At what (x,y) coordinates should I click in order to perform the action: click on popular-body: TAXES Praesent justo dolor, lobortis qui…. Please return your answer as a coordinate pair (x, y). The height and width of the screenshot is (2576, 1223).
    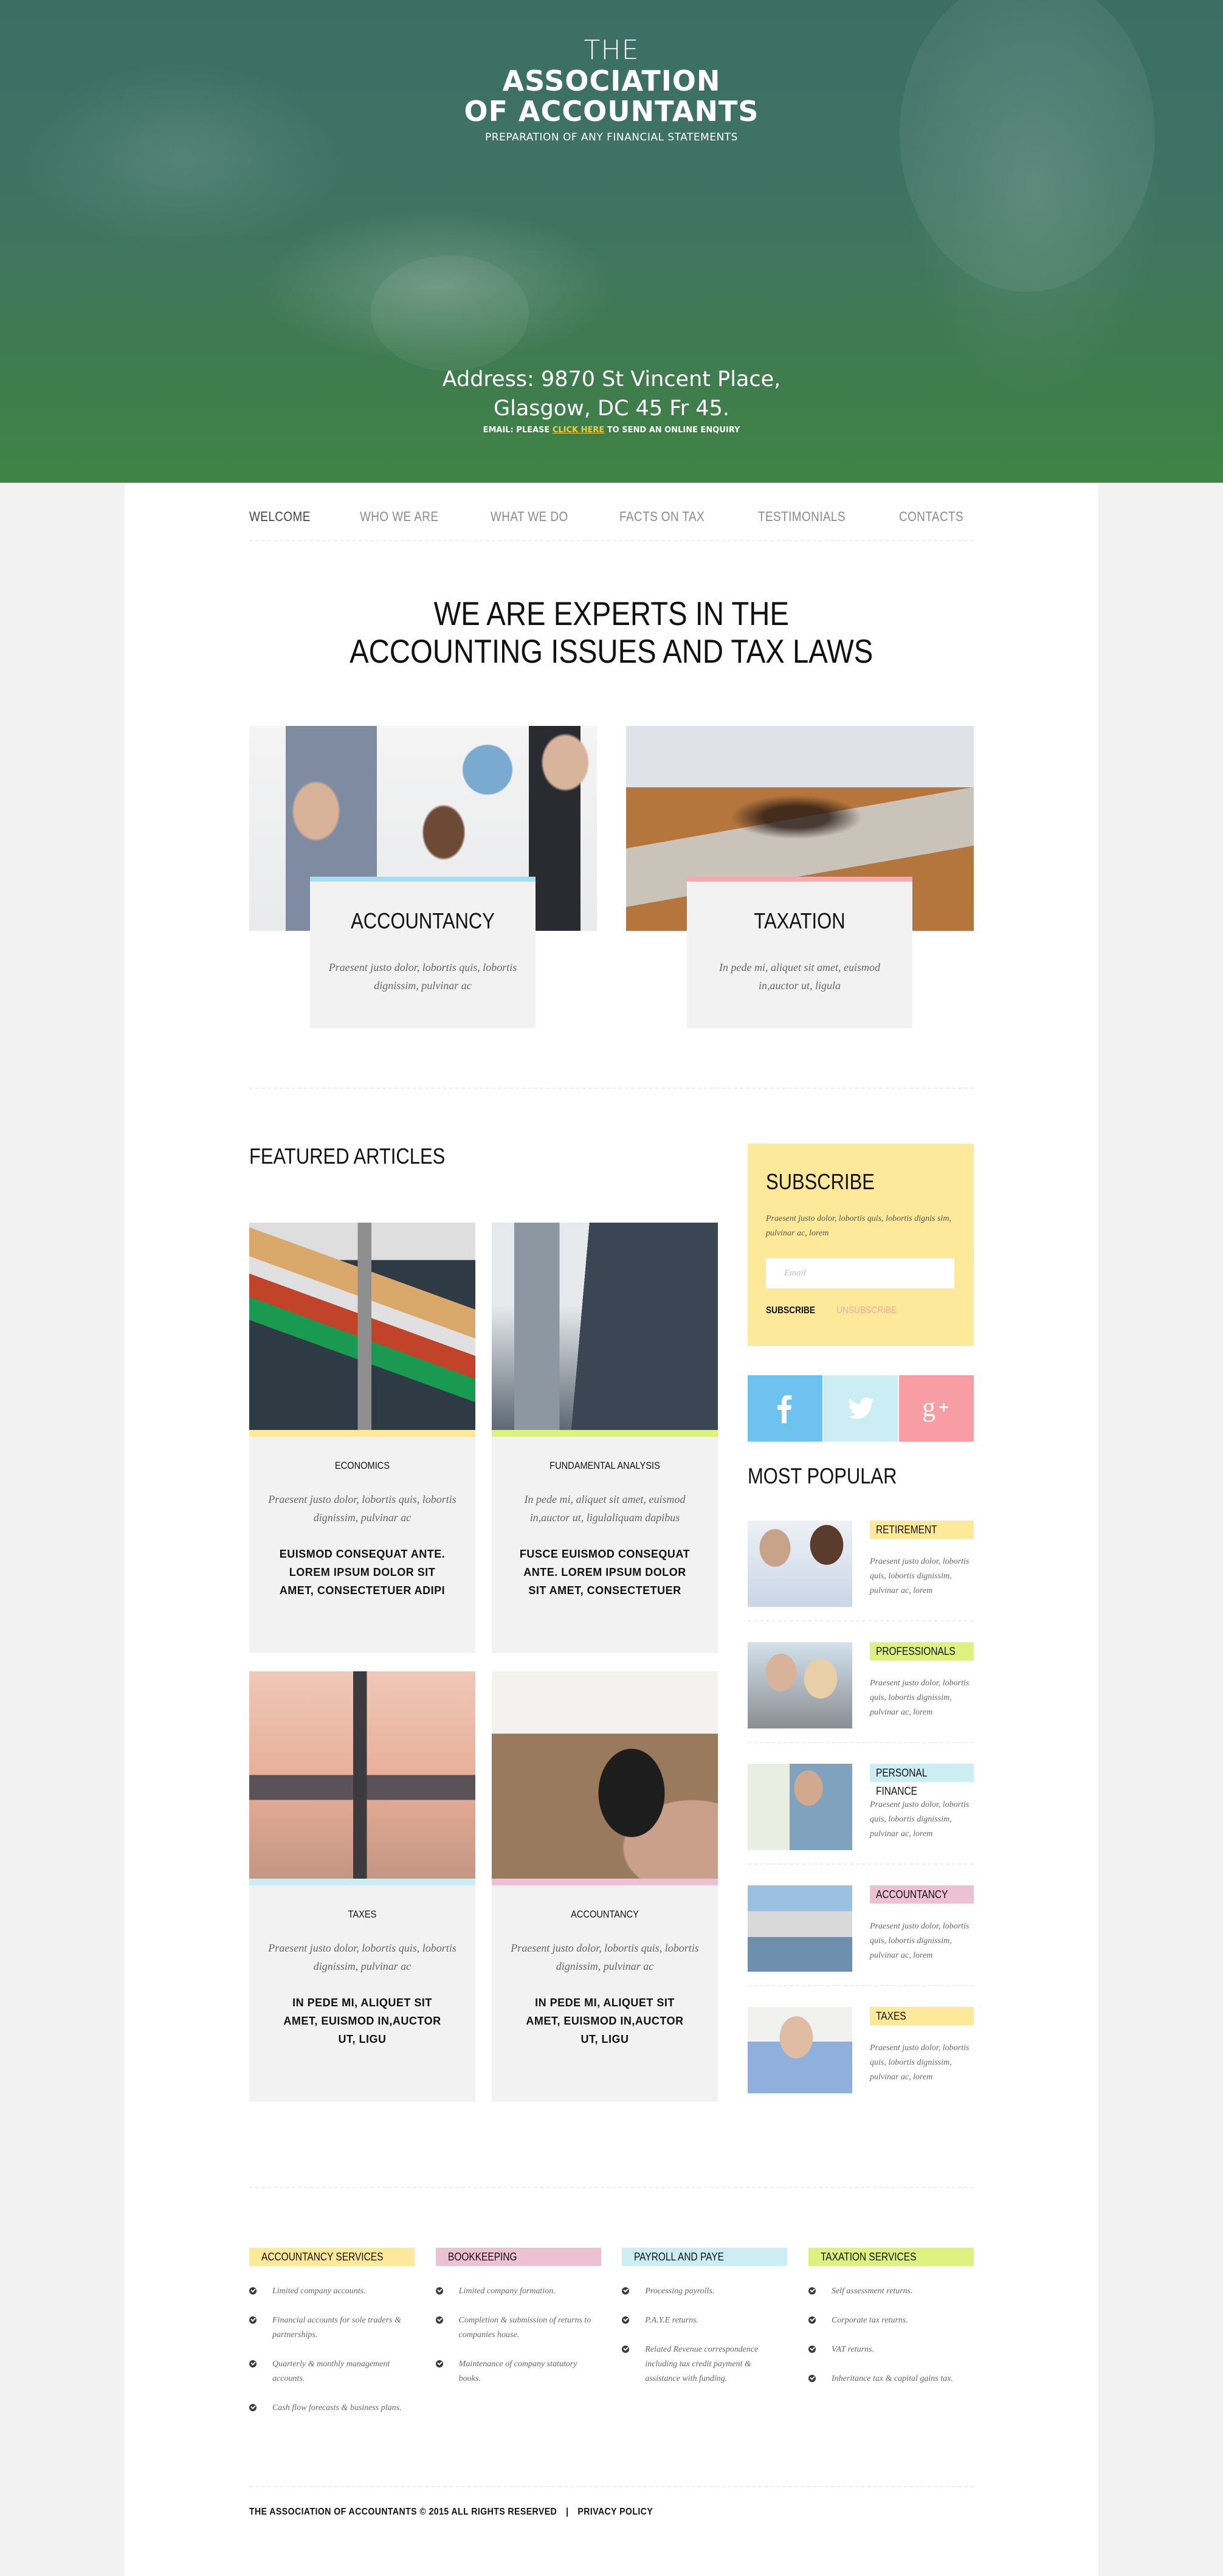
    Looking at the image, I should click on (922, 2050).